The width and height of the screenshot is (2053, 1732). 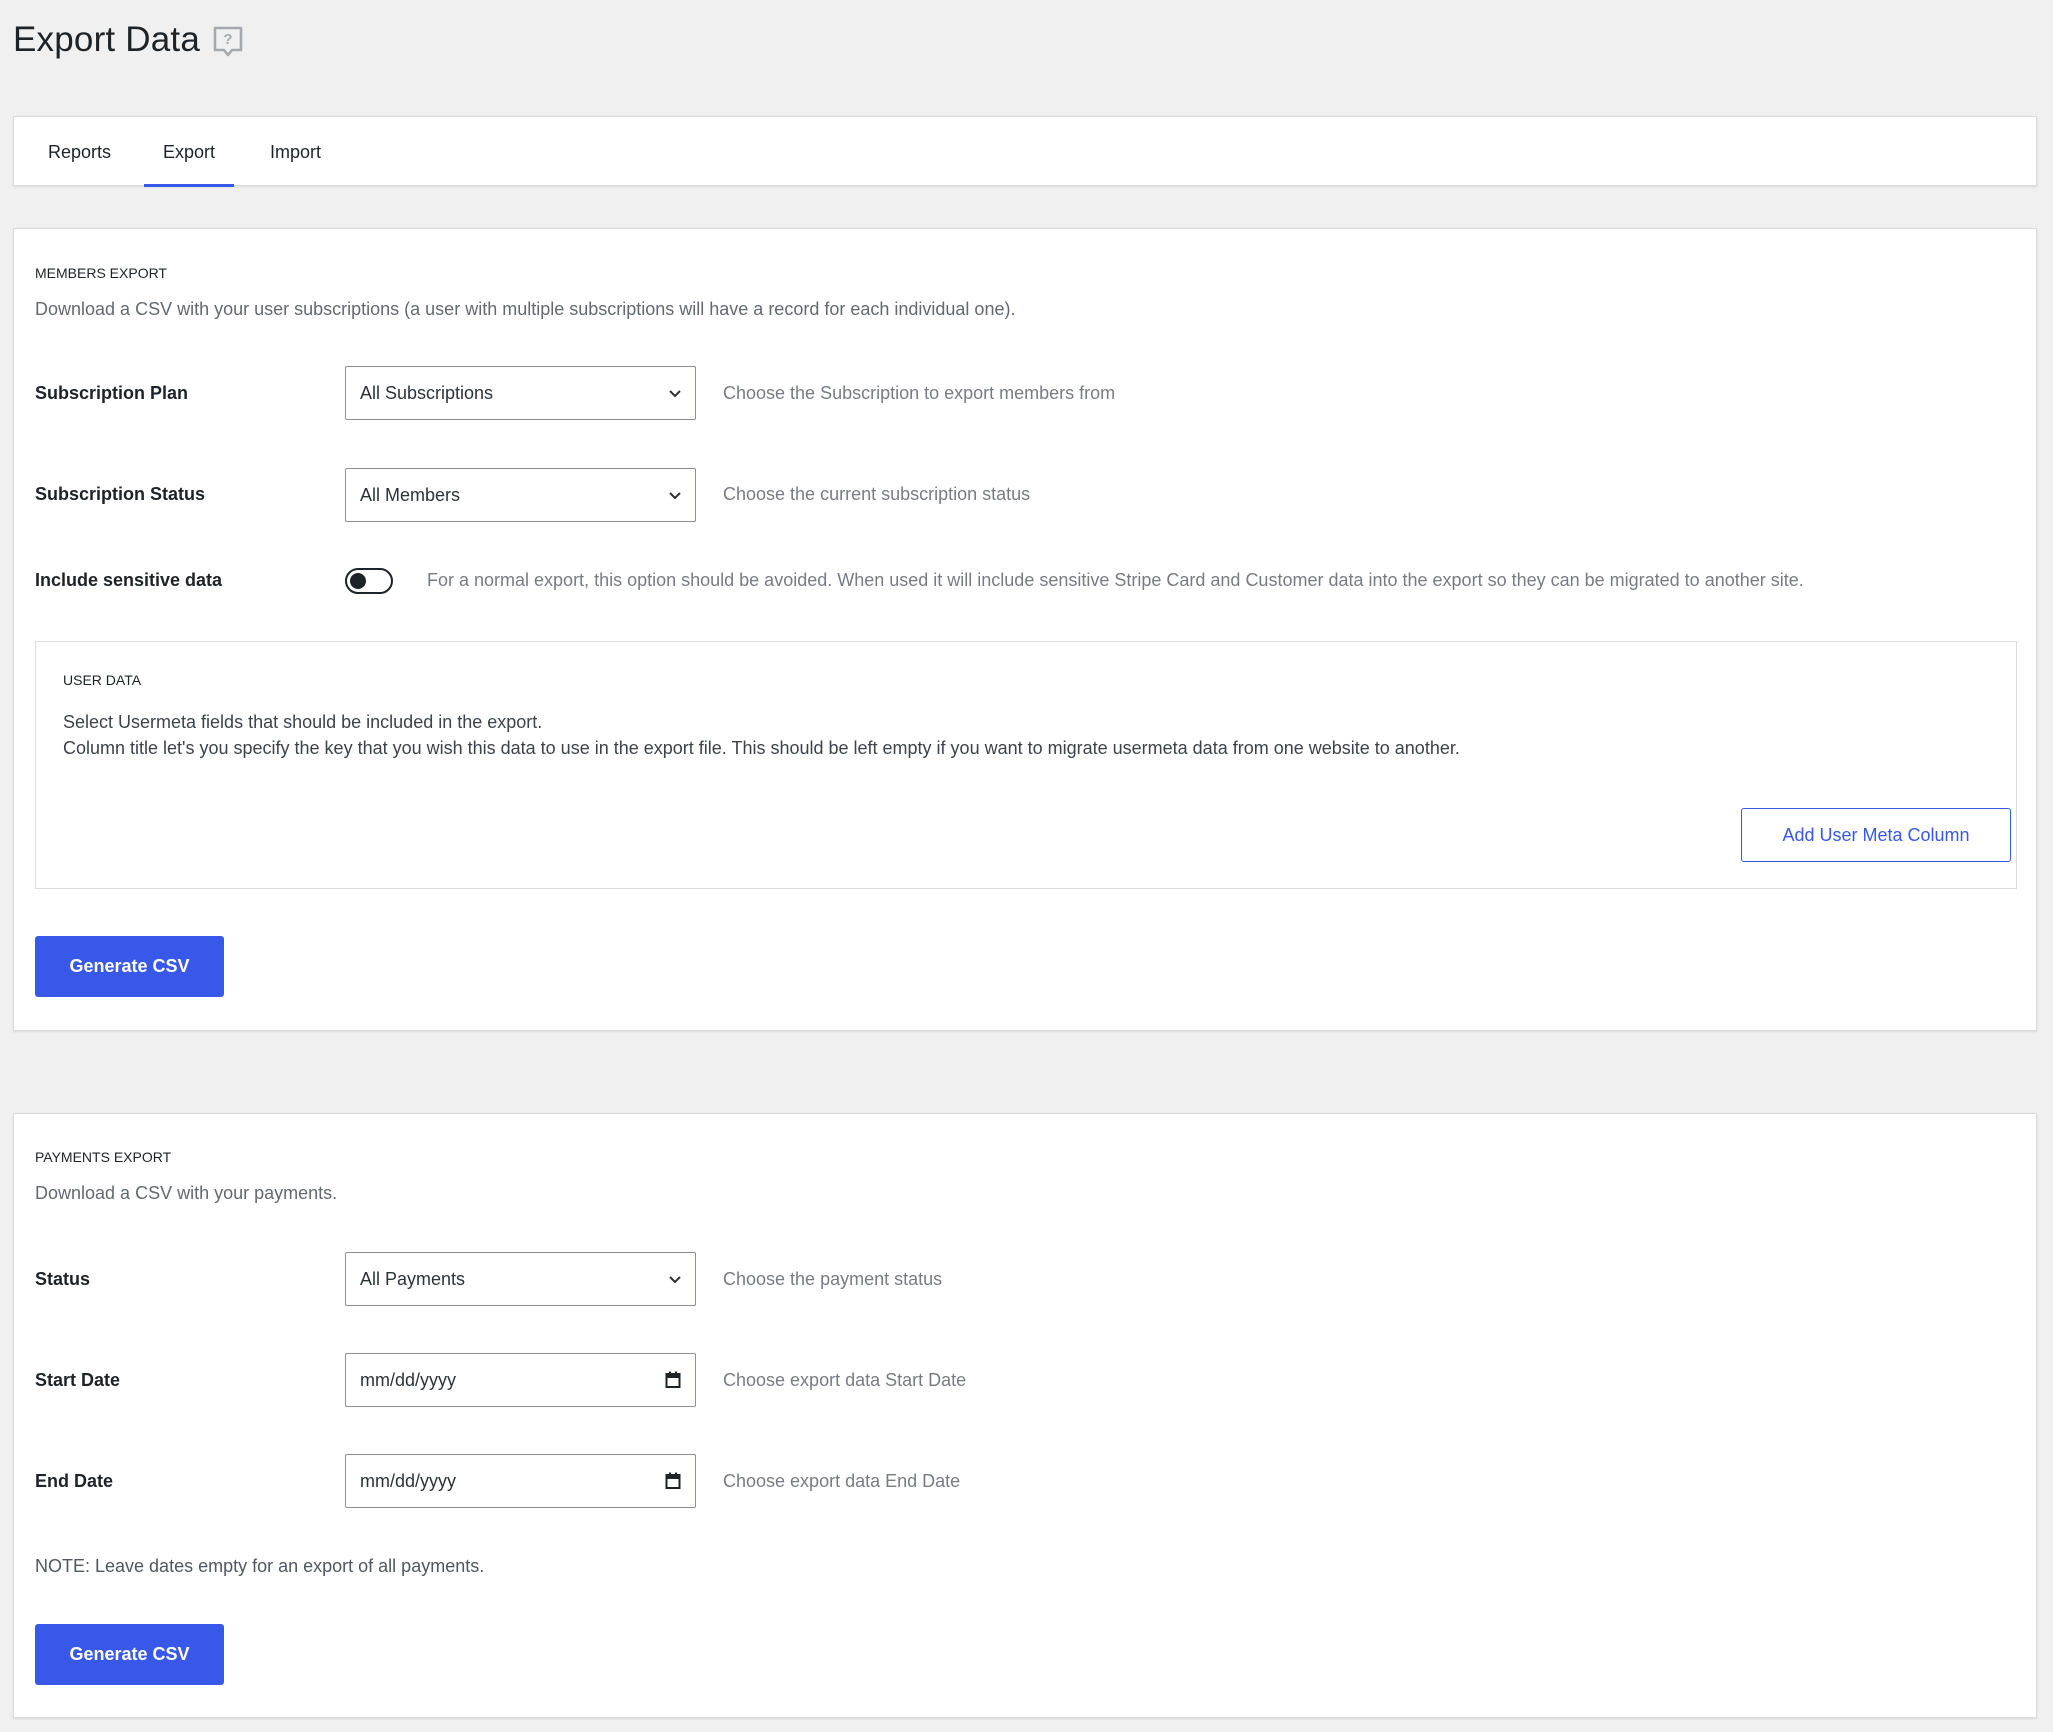 I want to click on end-date-input: mm/dd/yyyy, so click(x=520, y=1481).